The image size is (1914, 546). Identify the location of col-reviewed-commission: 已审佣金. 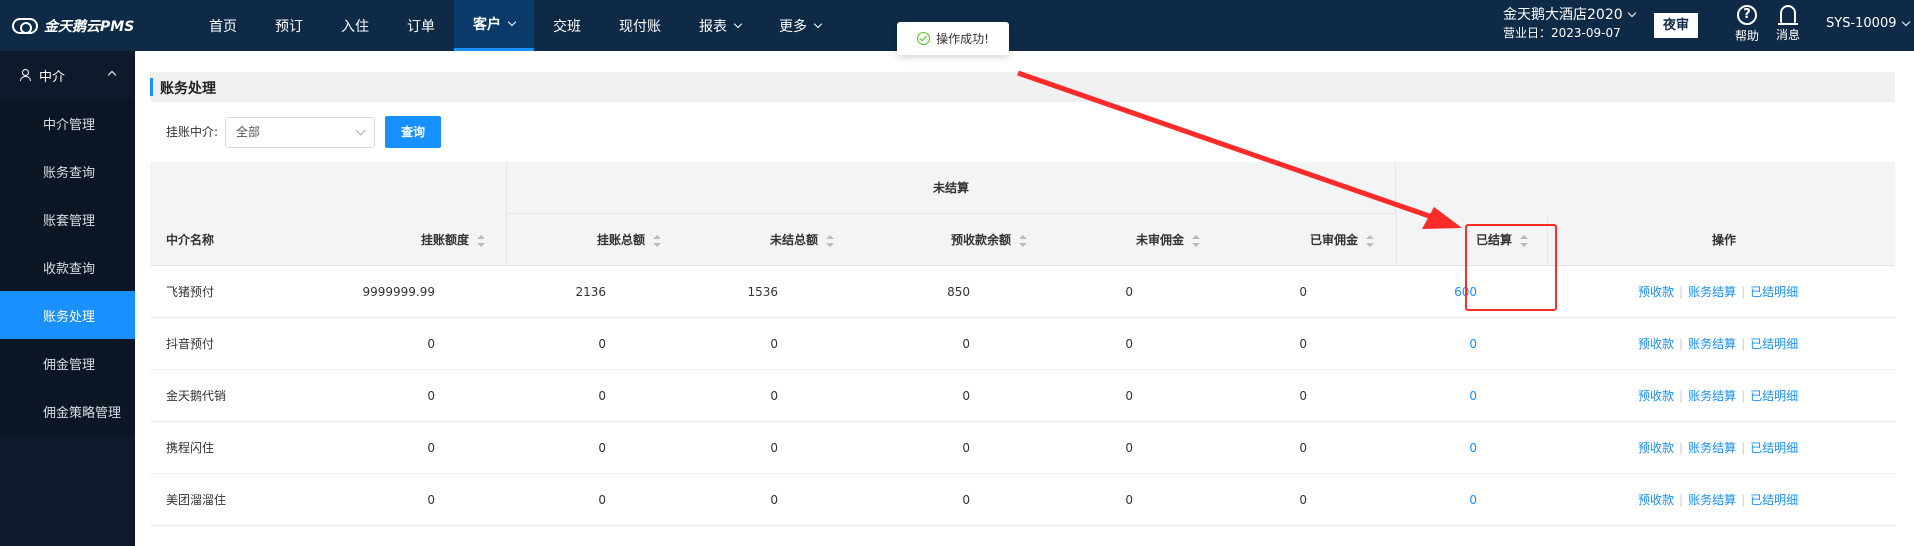
(1342, 240).